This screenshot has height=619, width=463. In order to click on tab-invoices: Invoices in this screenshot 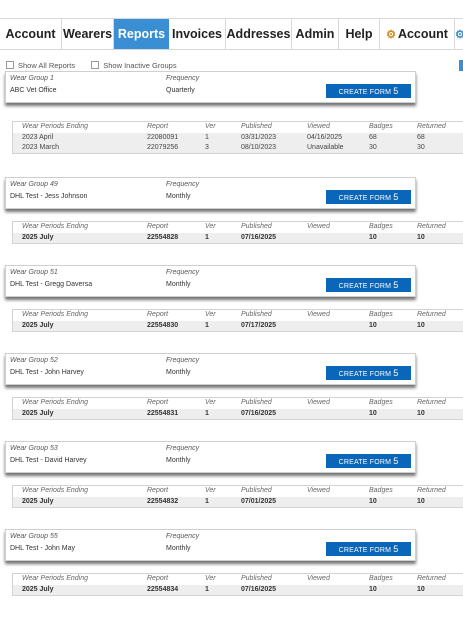, I will do `click(197, 34)`.